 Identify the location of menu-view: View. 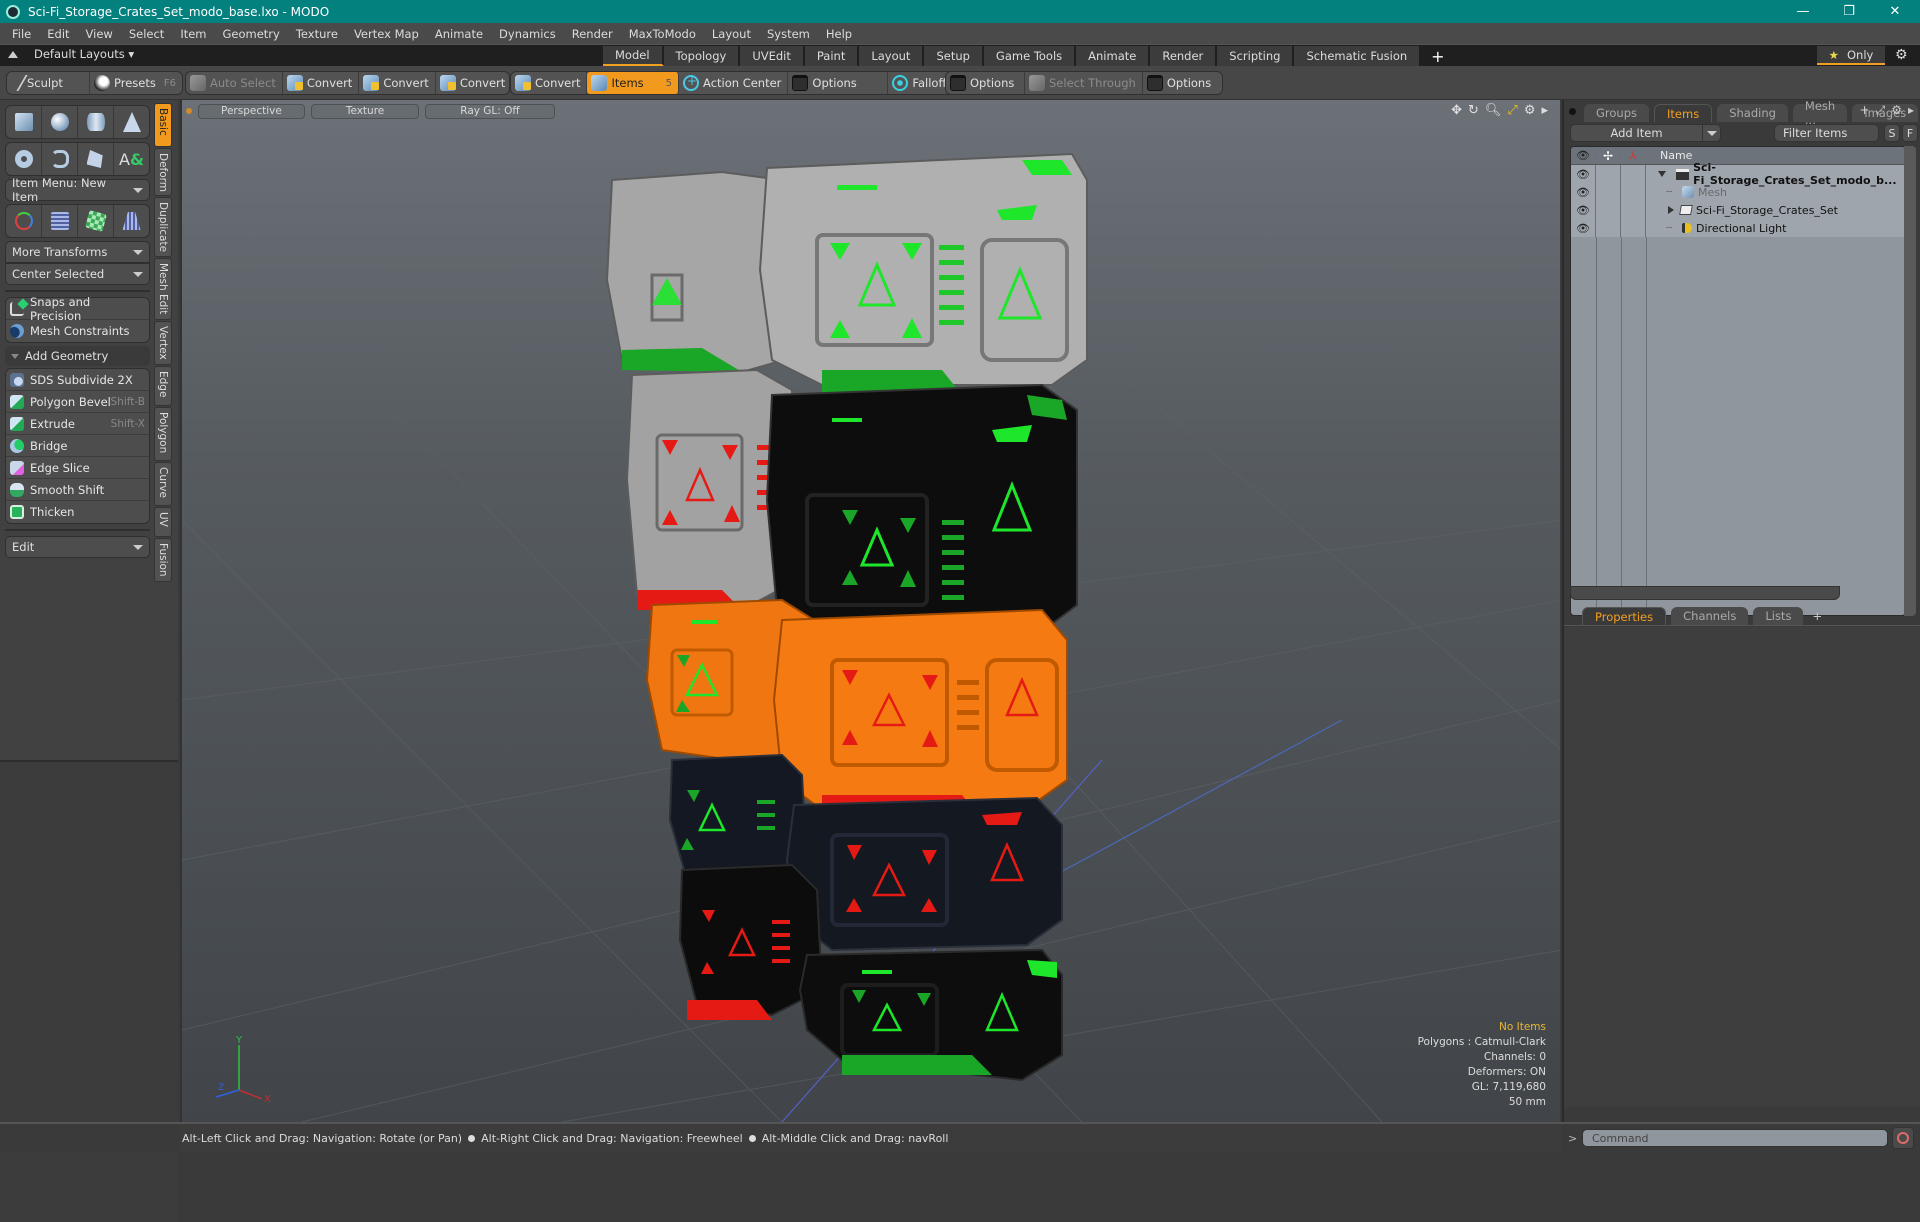
(99, 34).